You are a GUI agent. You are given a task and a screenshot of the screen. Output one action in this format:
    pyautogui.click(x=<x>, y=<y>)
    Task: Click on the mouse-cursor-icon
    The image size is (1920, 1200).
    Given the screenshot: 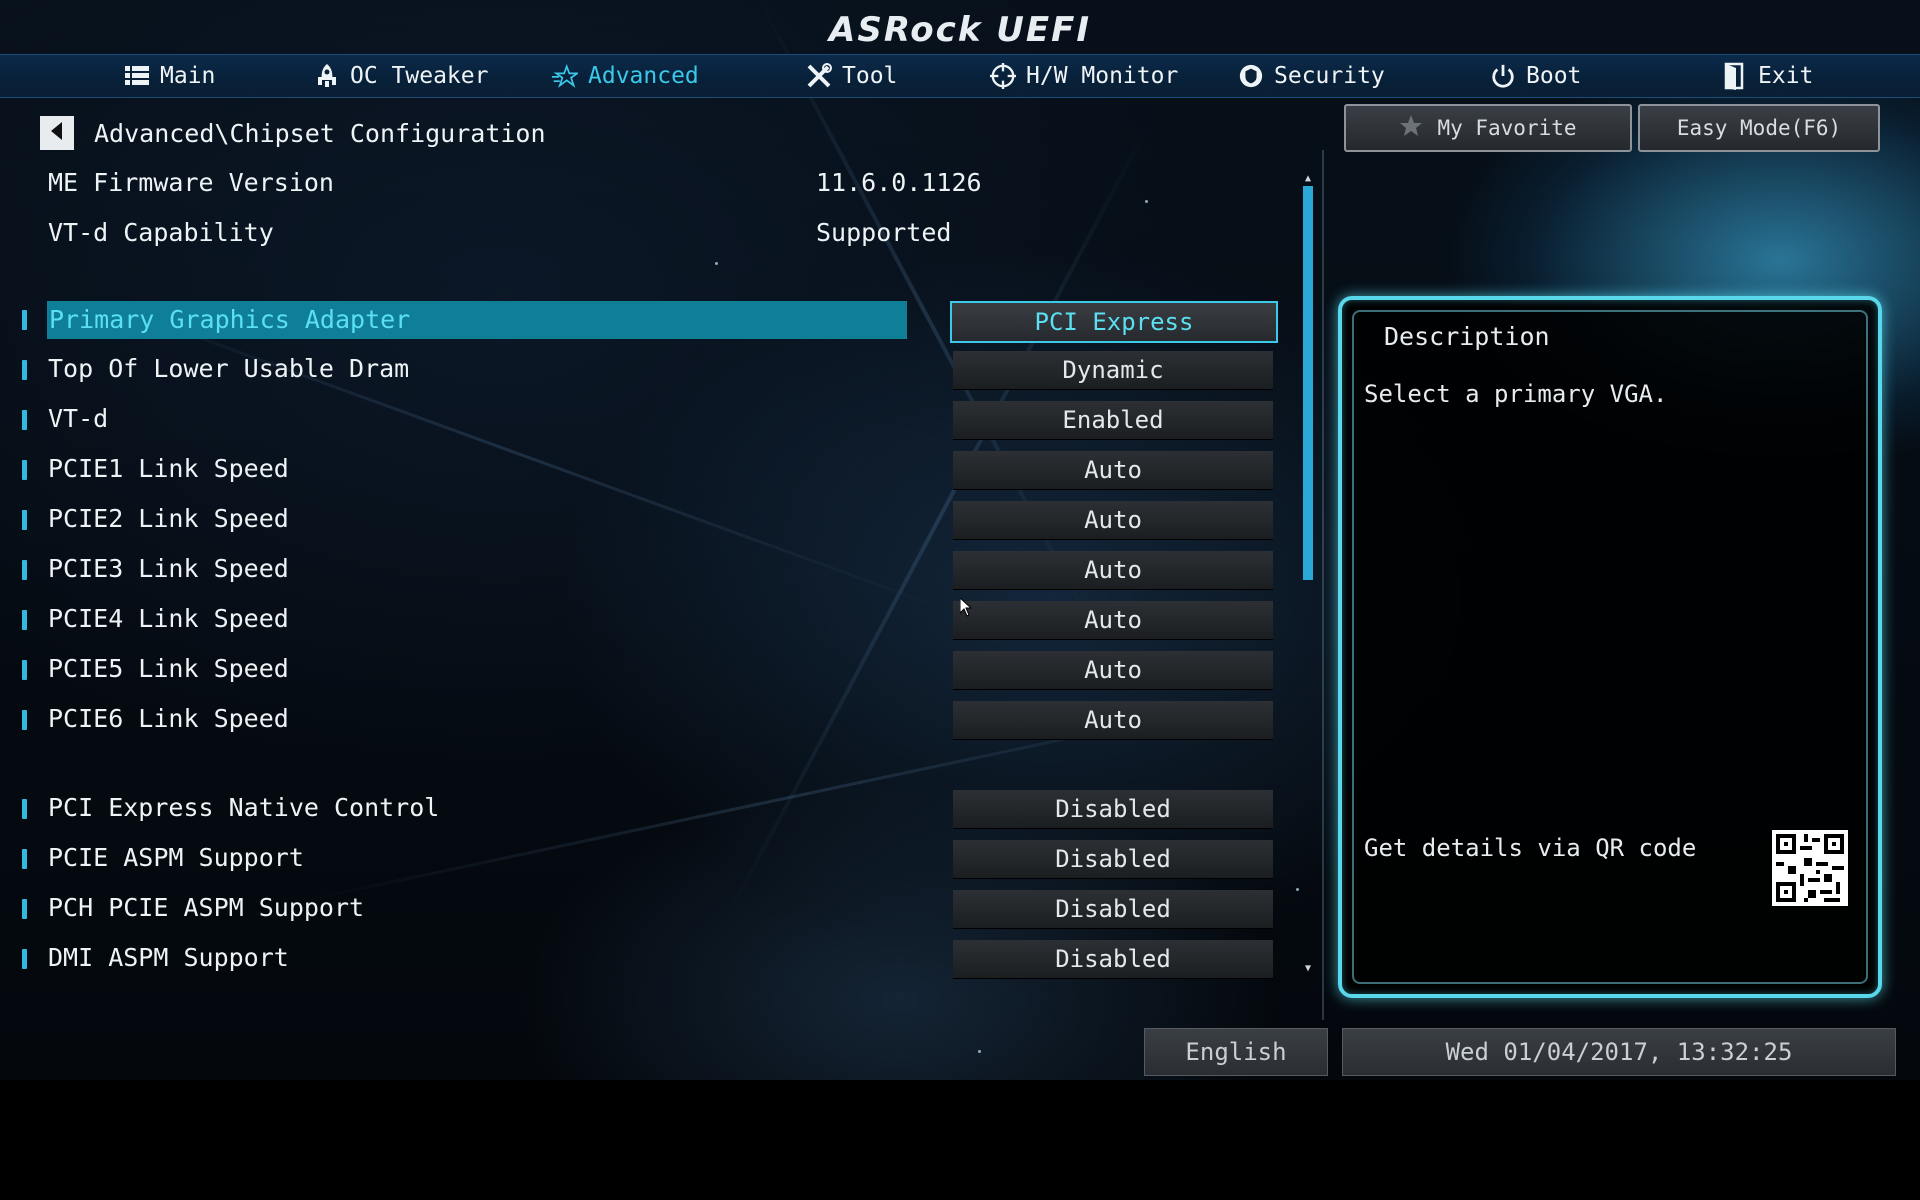 What is the action you would take?
    pyautogui.click(x=966, y=609)
    